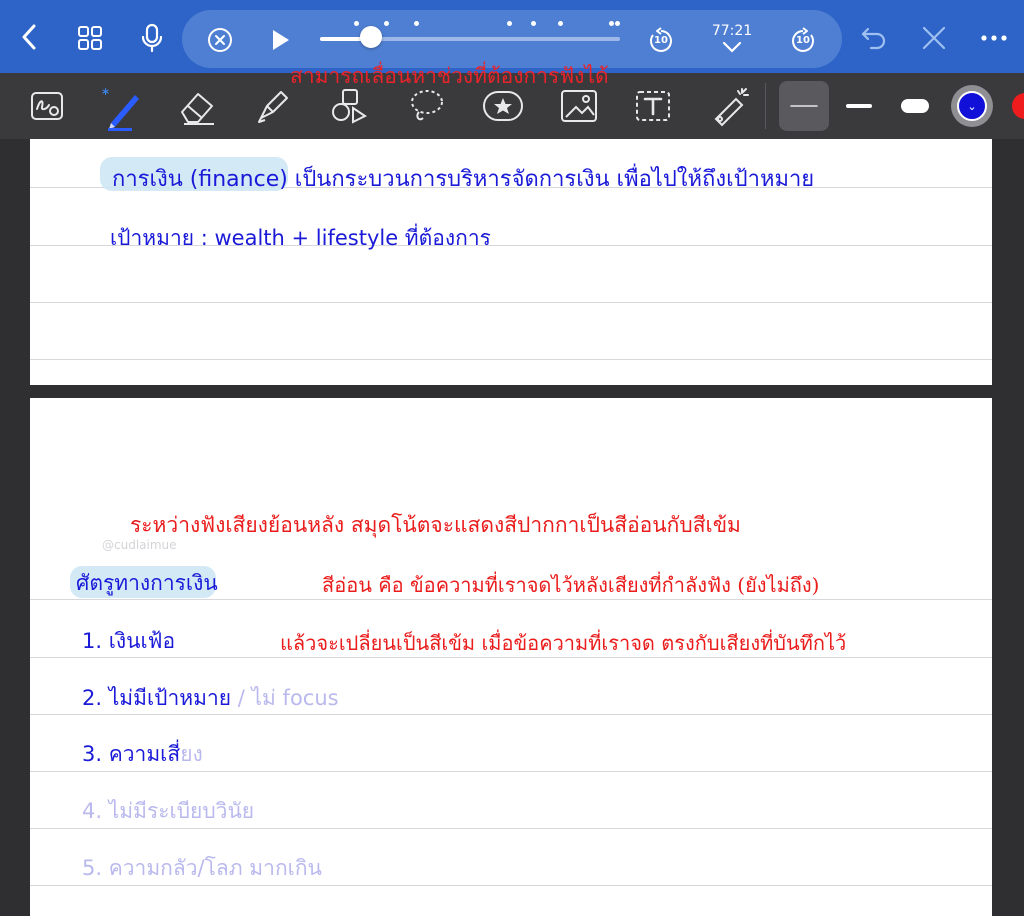  Describe the element at coordinates (197, 106) in the screenshot. I see `eraser-icon` at that location.